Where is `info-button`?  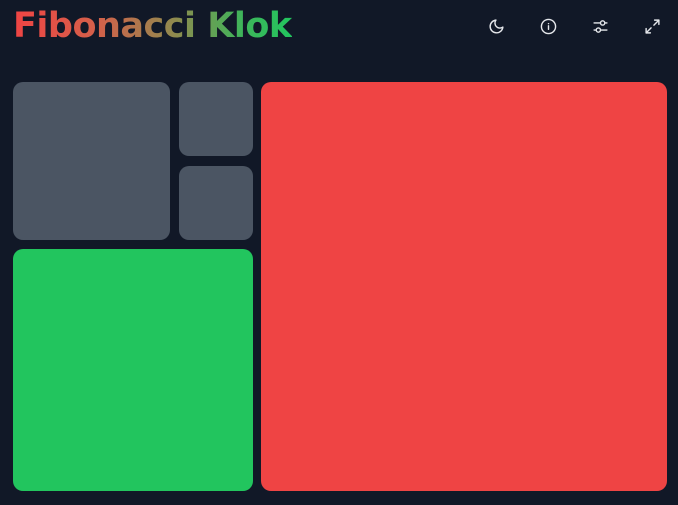
info-button is located at coordinates (548, 26).